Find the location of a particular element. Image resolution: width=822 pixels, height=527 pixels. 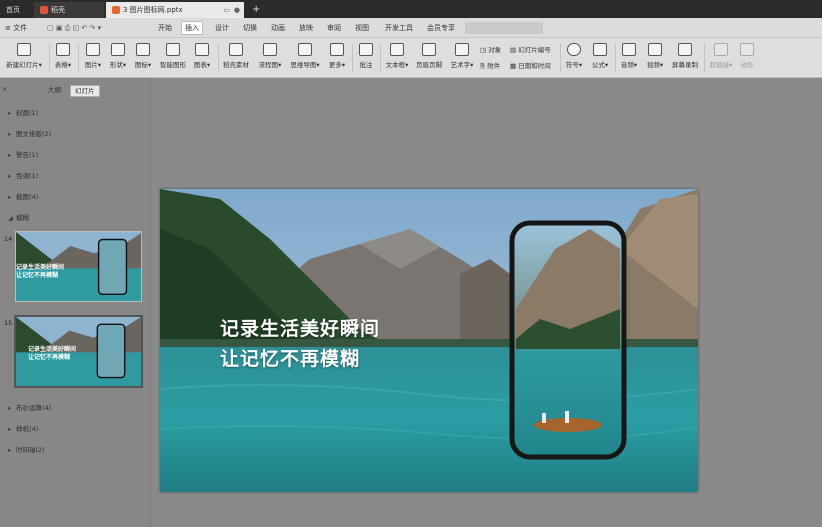

picture-button: 图片▾ is located at coordinates (93, 56).